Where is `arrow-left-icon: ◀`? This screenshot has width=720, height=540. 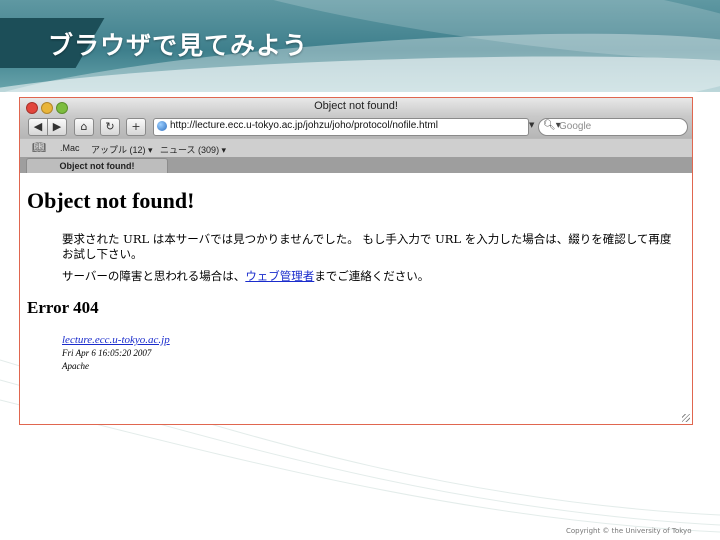
arrow-left-icon: ◀ is located at coordinates (38, 126).